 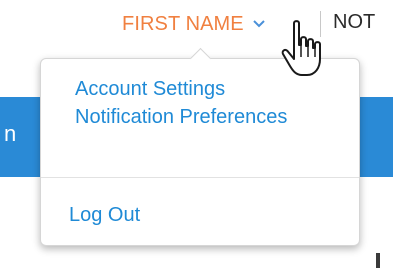 What do you see at coordinates (183, 23) in the screenshot?
I see `user-name-label: FIRST NAME` at bounding box center [183, 23].